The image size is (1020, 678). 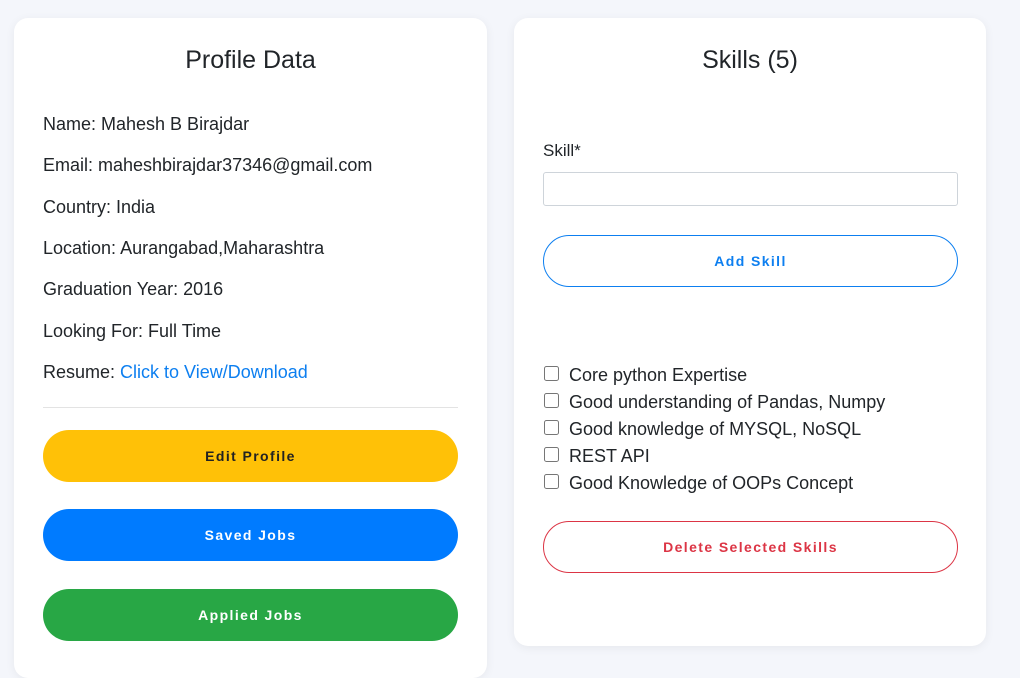 I want to click on skill-label: Good knowledge of MYSQL, NoSQL, so click(x=715, y=429).